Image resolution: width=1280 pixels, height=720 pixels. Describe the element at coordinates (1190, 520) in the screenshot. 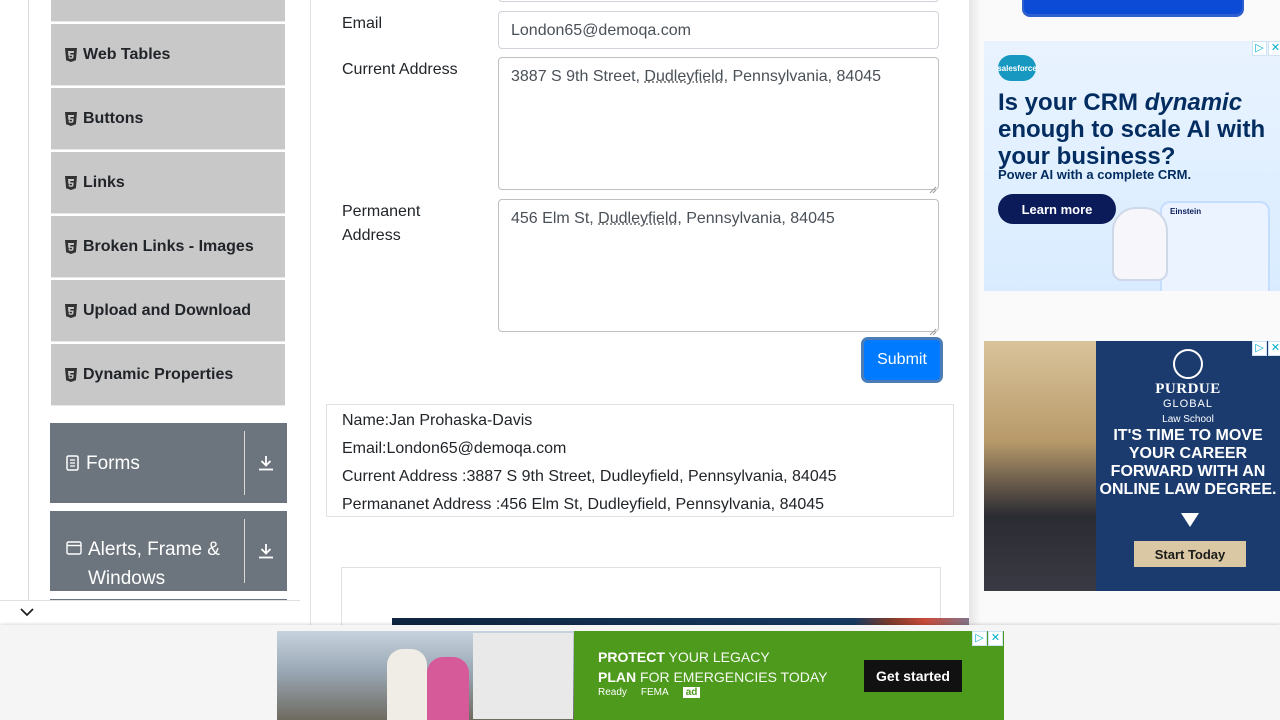

I see `arrow-down-icon` at that location.